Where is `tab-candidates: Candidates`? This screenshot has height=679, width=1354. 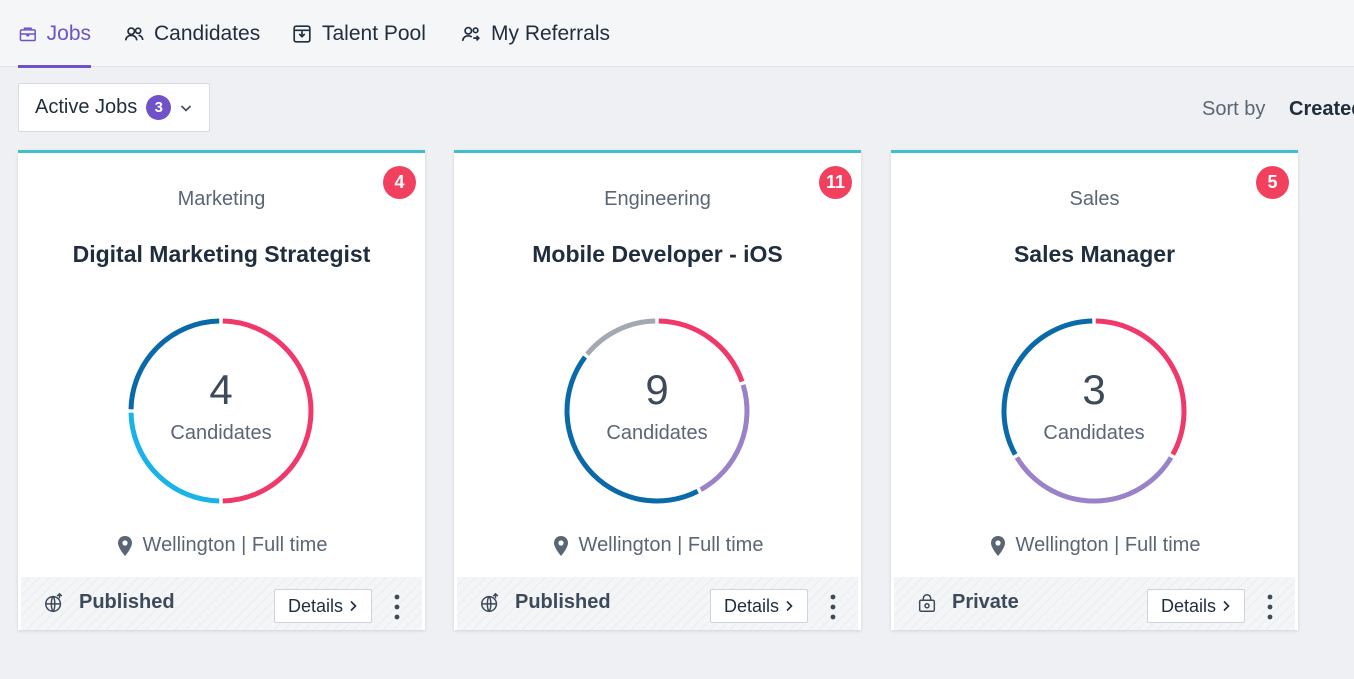
tab-candidates: Candidates is located at coordinates (191, 33).